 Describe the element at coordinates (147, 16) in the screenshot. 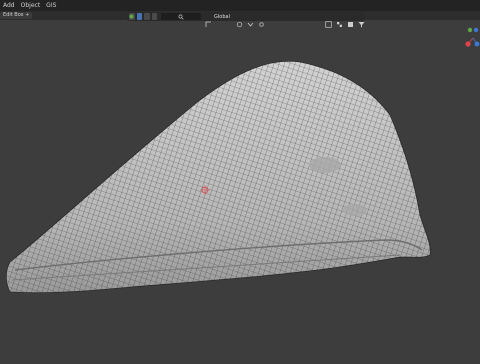

I see `edge-select-button` at that location.